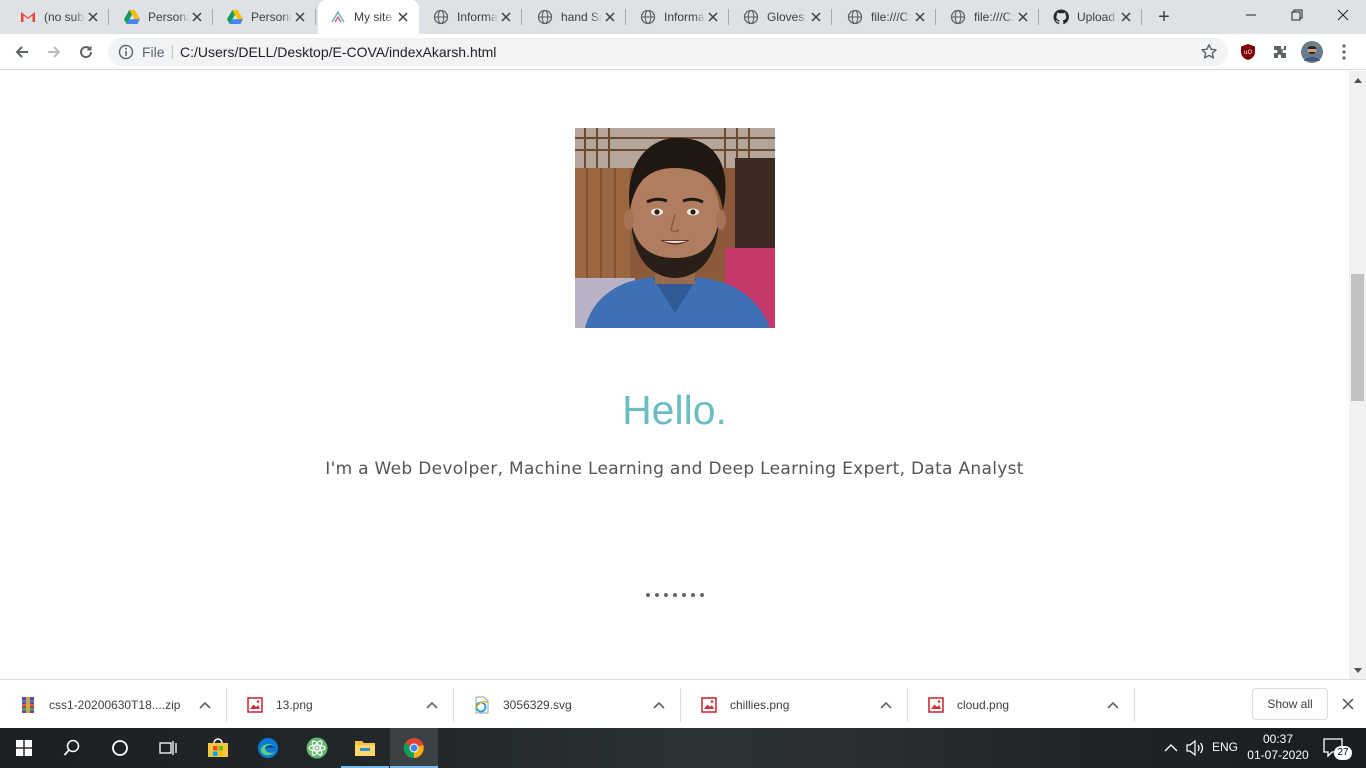  Describe the element at coordinates (1209, 52) in the screenshot. I see `bookmark-star-icon` at that location.